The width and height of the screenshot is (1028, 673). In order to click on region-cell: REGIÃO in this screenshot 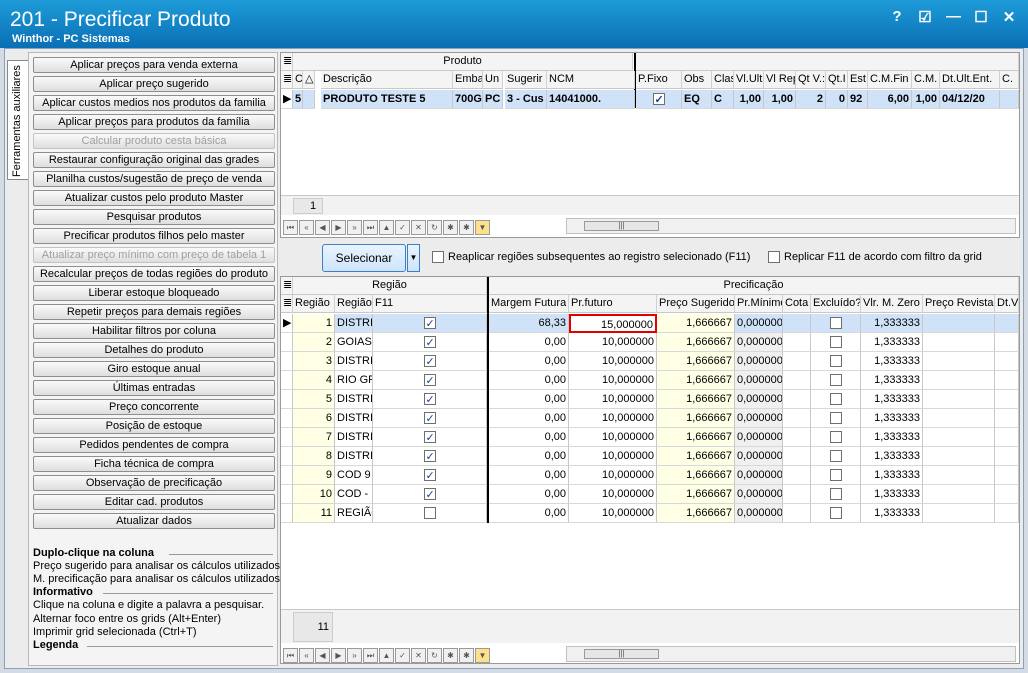, I will do `click(354, 513)`.